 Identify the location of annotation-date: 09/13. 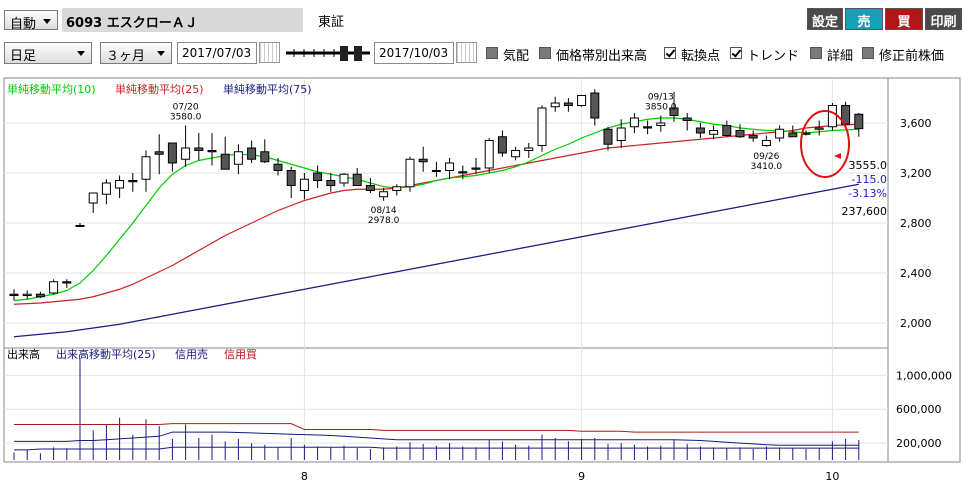
(661, 98).